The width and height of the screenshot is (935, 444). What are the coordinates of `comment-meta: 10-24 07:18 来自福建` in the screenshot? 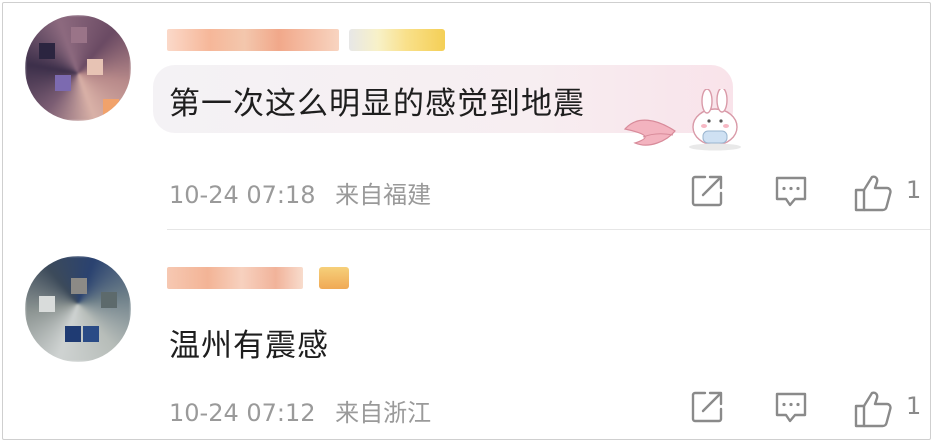 It's located at (300, 192).